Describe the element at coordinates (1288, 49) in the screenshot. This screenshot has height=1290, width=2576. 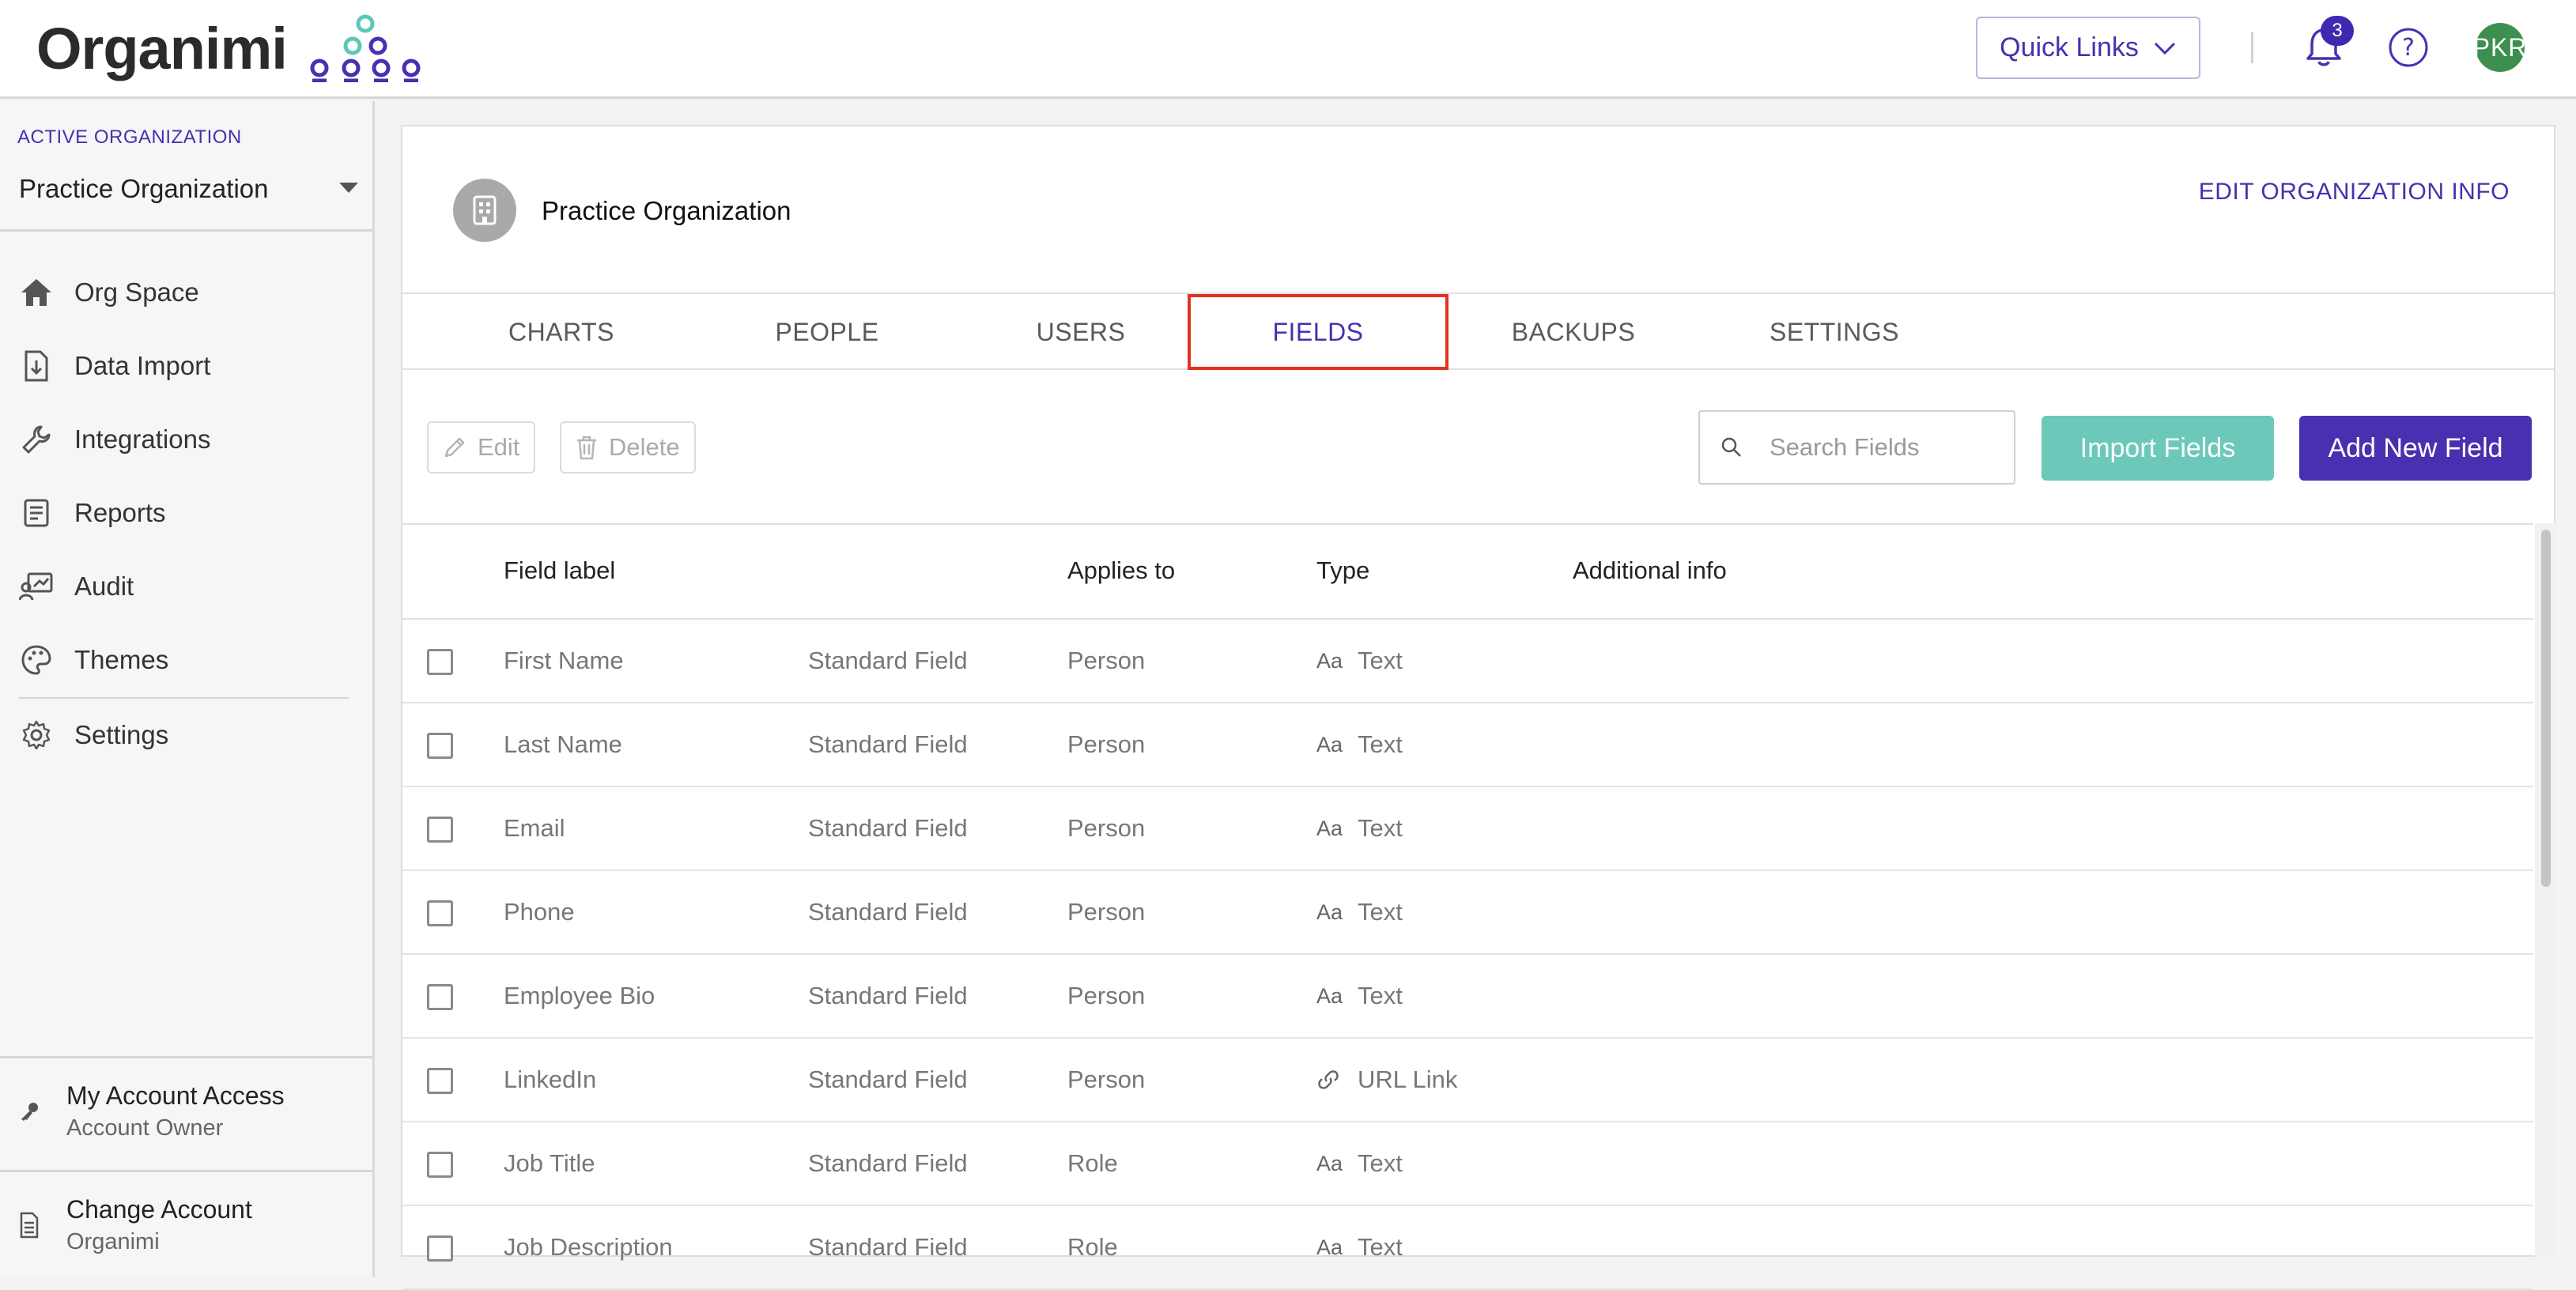
I see `top-bar: Organimi Quick Links 3 ? PKR` at that location.